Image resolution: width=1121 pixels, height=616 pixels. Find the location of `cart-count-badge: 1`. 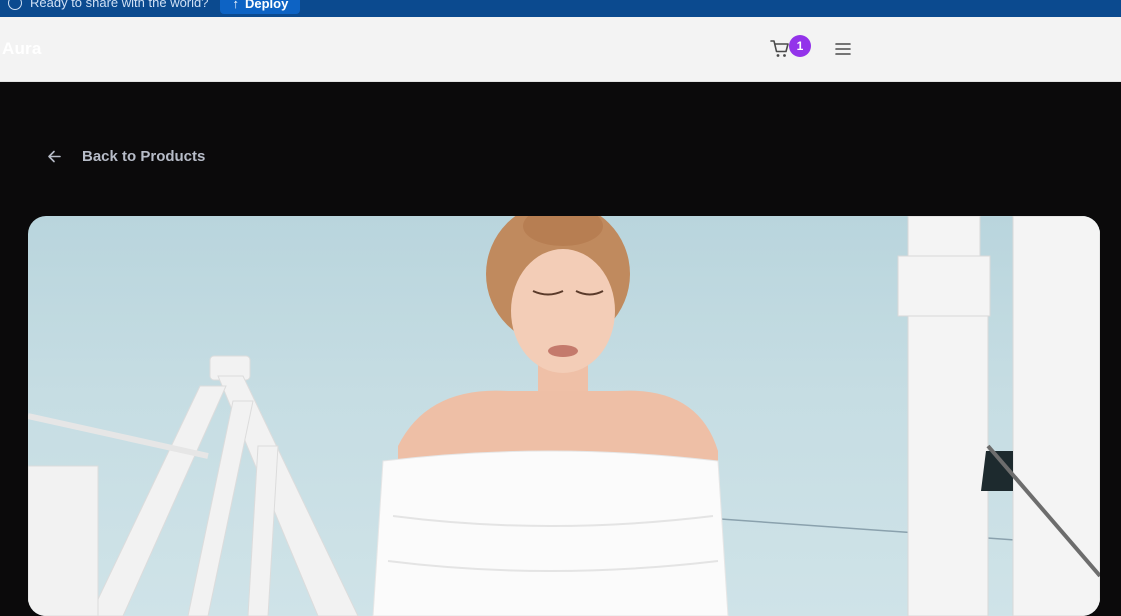

cart-count-badge: 1 is located at coordinates (800, 46).